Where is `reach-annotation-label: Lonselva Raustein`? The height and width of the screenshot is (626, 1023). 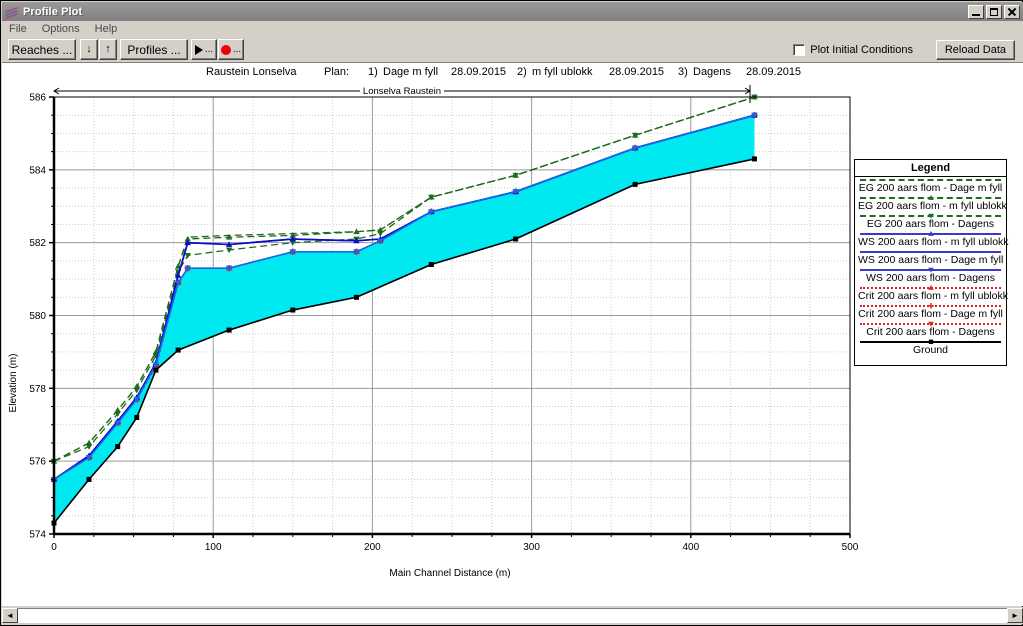 reach-annotation-label: Lonselva Raustein is located at coordinates (402, 91).